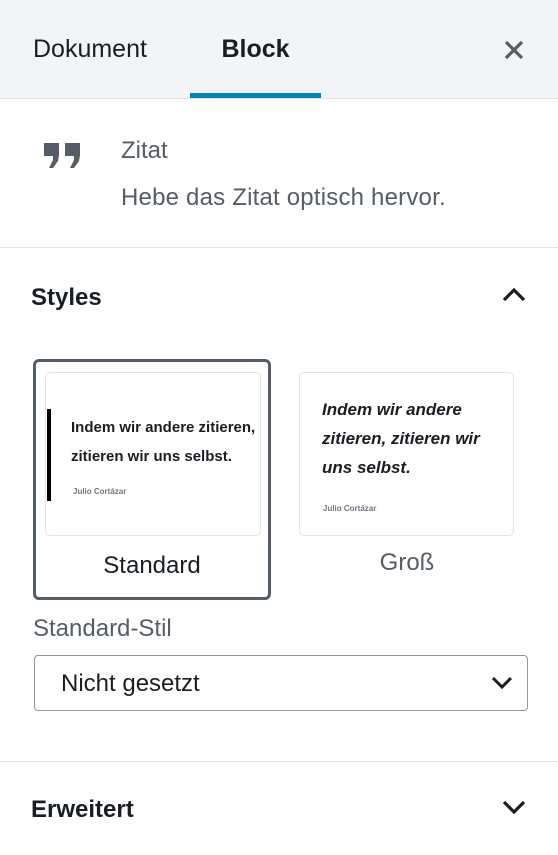 The width and height of the screenshot is (558, 855). What do you see at coordinates (255, 95) in the screenshot?
I see `active-tab-indicator` at bounding box center [255, 95].